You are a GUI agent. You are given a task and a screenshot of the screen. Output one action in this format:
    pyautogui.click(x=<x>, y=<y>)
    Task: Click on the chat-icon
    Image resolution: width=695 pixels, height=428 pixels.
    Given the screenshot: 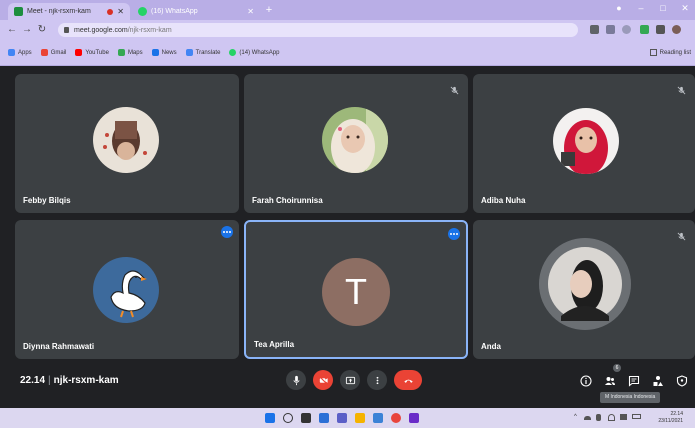 What is the action you would take?
    pyautogui.click(x=634, y=381)
    